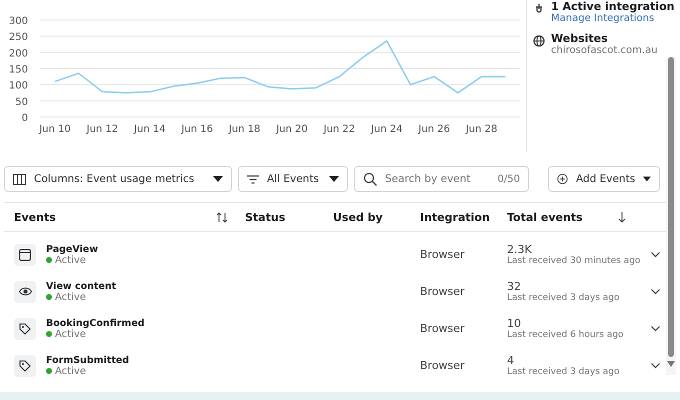 The width and height of the screenshot is (680, 400). I want to click on x-tick-label: Jun 28, so click(482, 129).